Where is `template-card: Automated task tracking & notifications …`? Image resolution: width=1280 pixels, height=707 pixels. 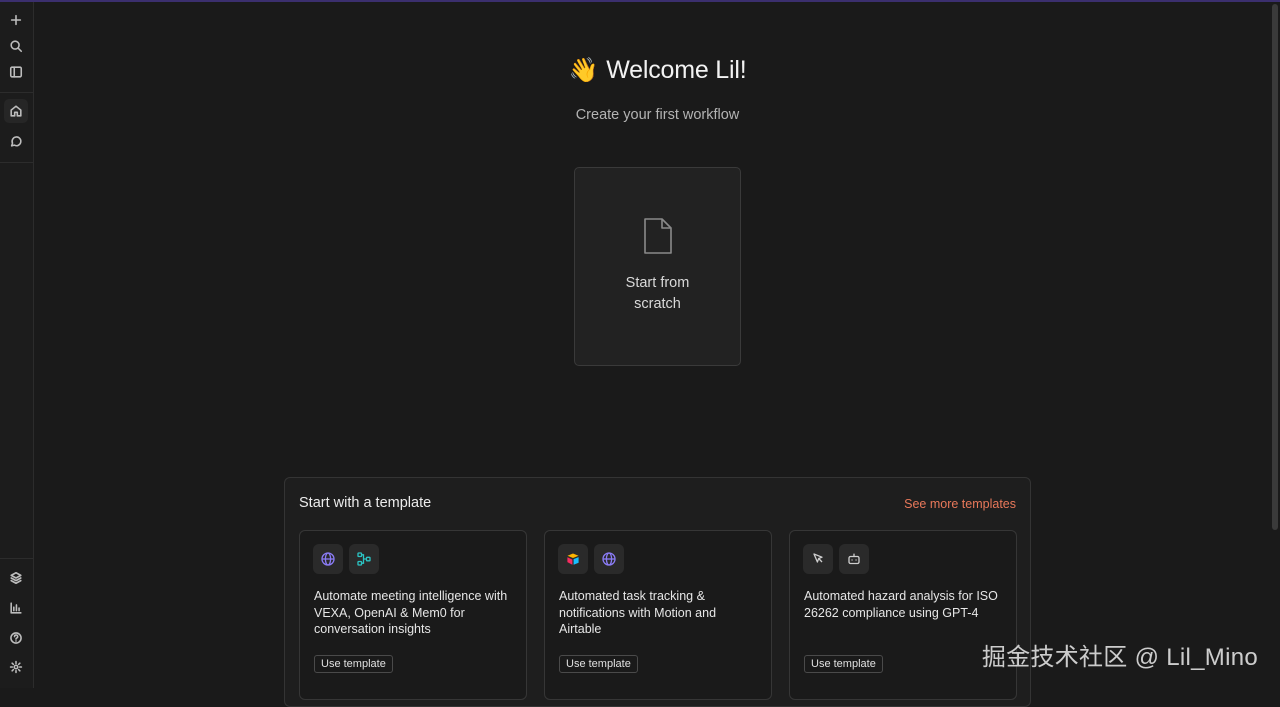
template-card: Automated task tracking & notifications … is located at coordinates (658, 615).